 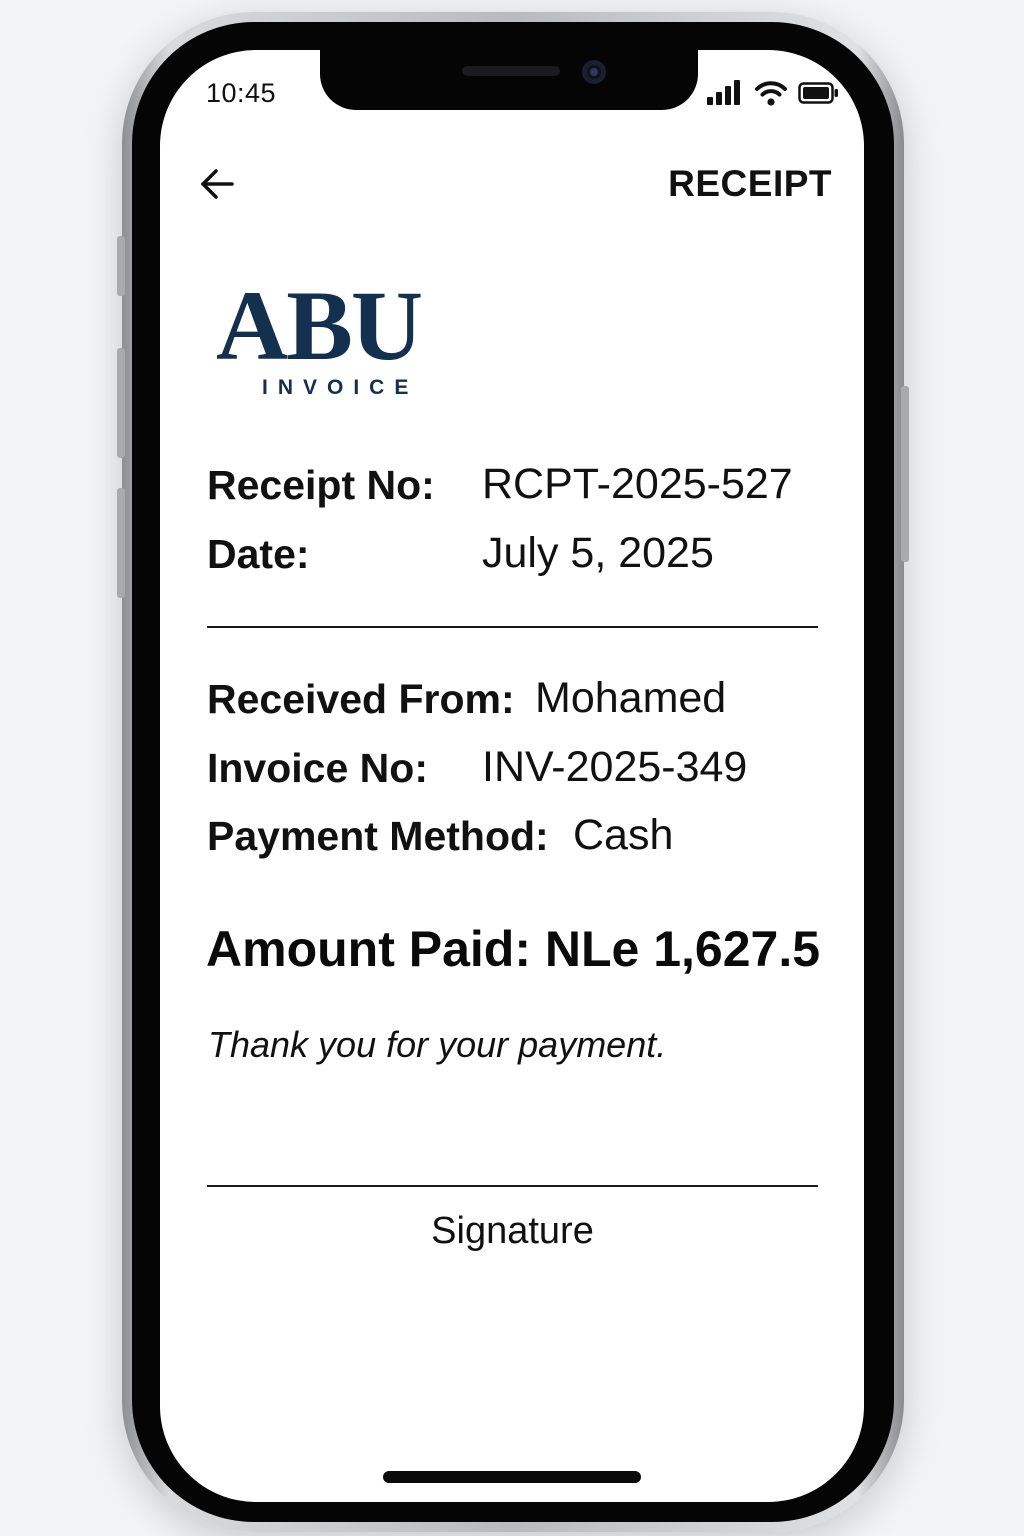 I want to click on logo-mark: ABU, so click(x=319, y=325).